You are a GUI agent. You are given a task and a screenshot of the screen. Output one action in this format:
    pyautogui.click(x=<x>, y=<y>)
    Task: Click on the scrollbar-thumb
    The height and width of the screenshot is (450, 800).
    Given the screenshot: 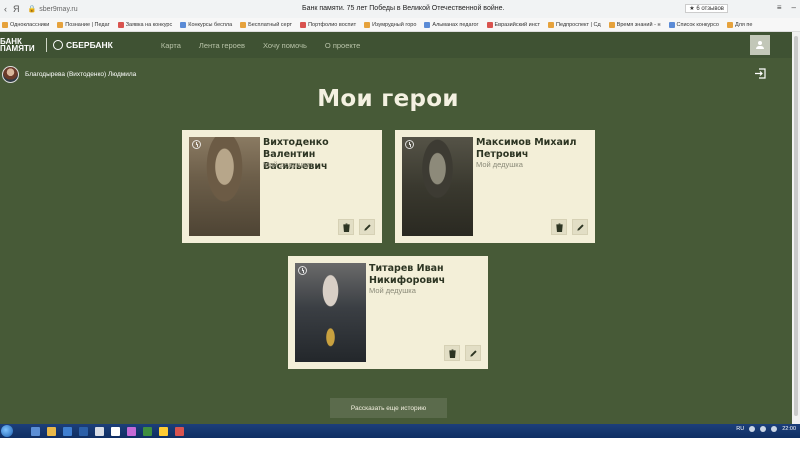 What is the action you would take?
    pyautogui.click(x=796, y=226)
    